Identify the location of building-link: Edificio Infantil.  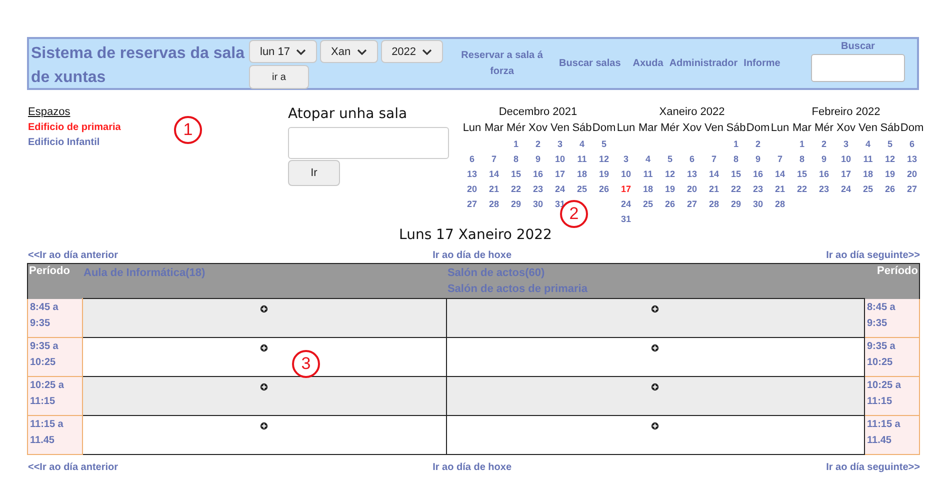
(64, 142).